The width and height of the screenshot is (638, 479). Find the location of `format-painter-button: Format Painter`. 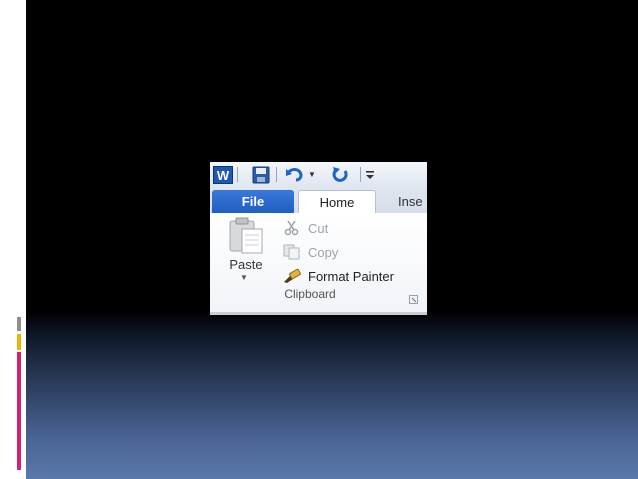

format-painter-button: Format Painter is located at coordinates (338, 276).